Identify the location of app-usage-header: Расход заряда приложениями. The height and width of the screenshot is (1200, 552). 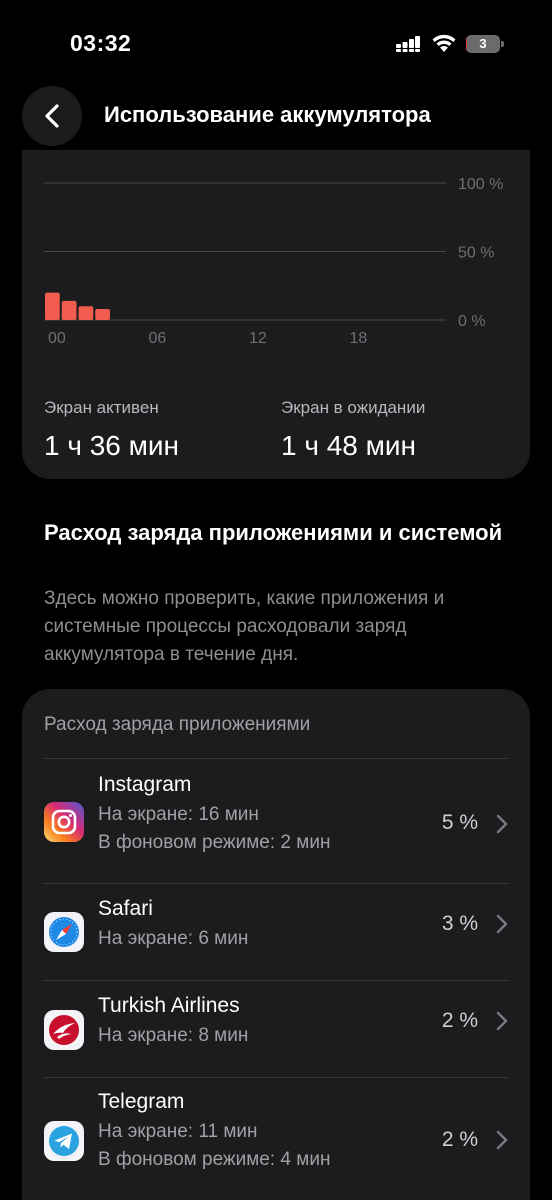
(177, 724).